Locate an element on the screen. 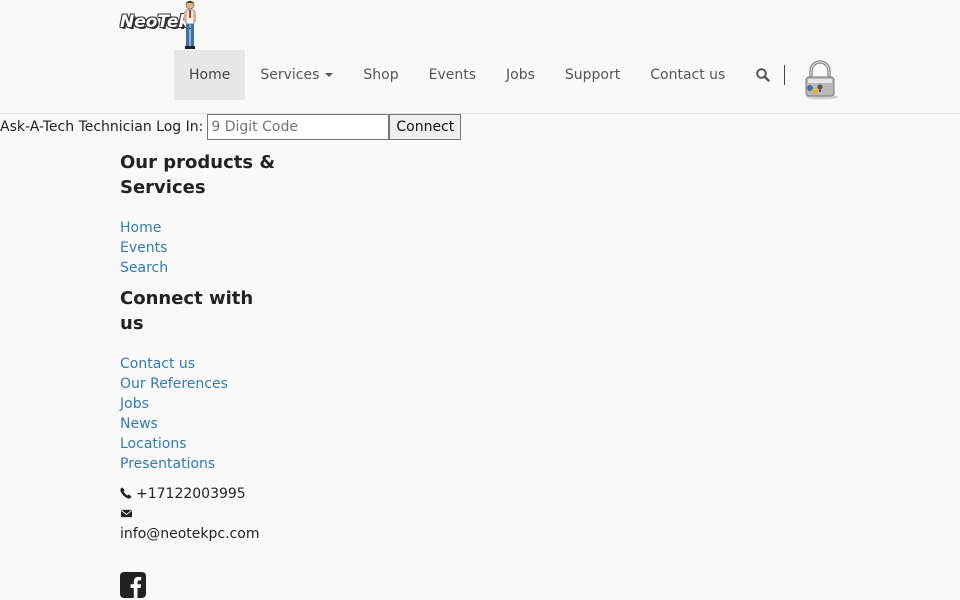  nav-item-services: Services is located at coordinates (296, 75).